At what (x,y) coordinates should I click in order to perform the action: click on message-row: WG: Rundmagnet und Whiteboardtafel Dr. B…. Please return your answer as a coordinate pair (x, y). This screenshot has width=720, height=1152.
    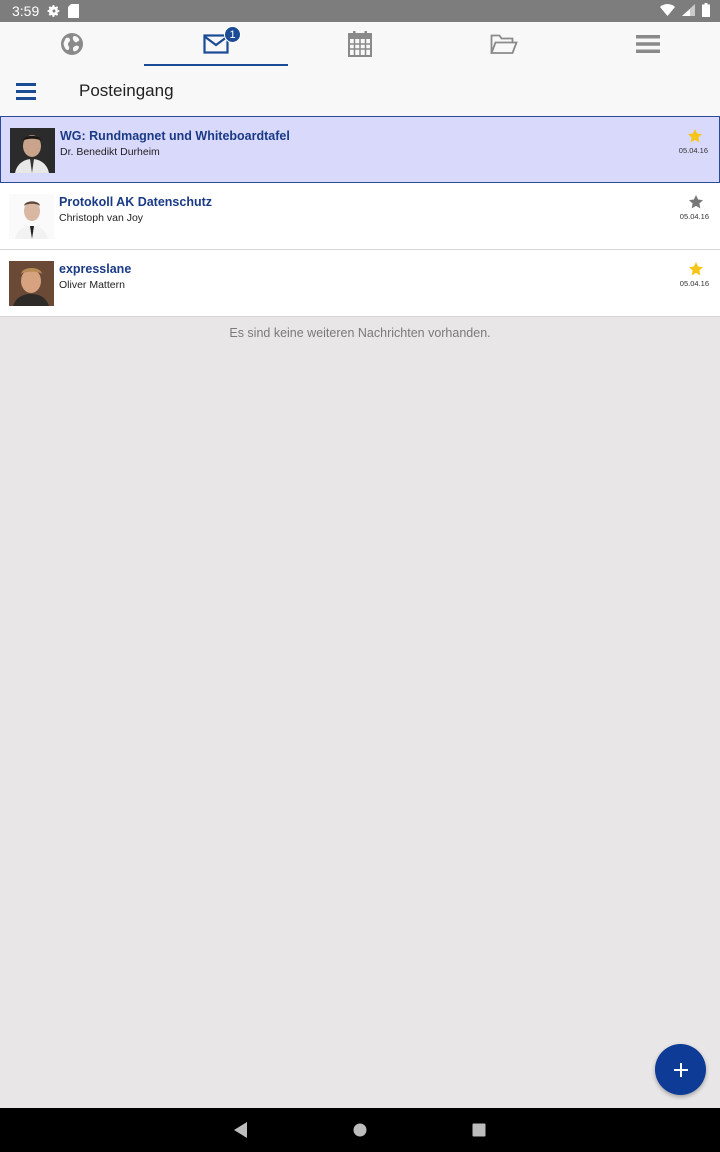
    Looking at the image, I should click on (360, 149).